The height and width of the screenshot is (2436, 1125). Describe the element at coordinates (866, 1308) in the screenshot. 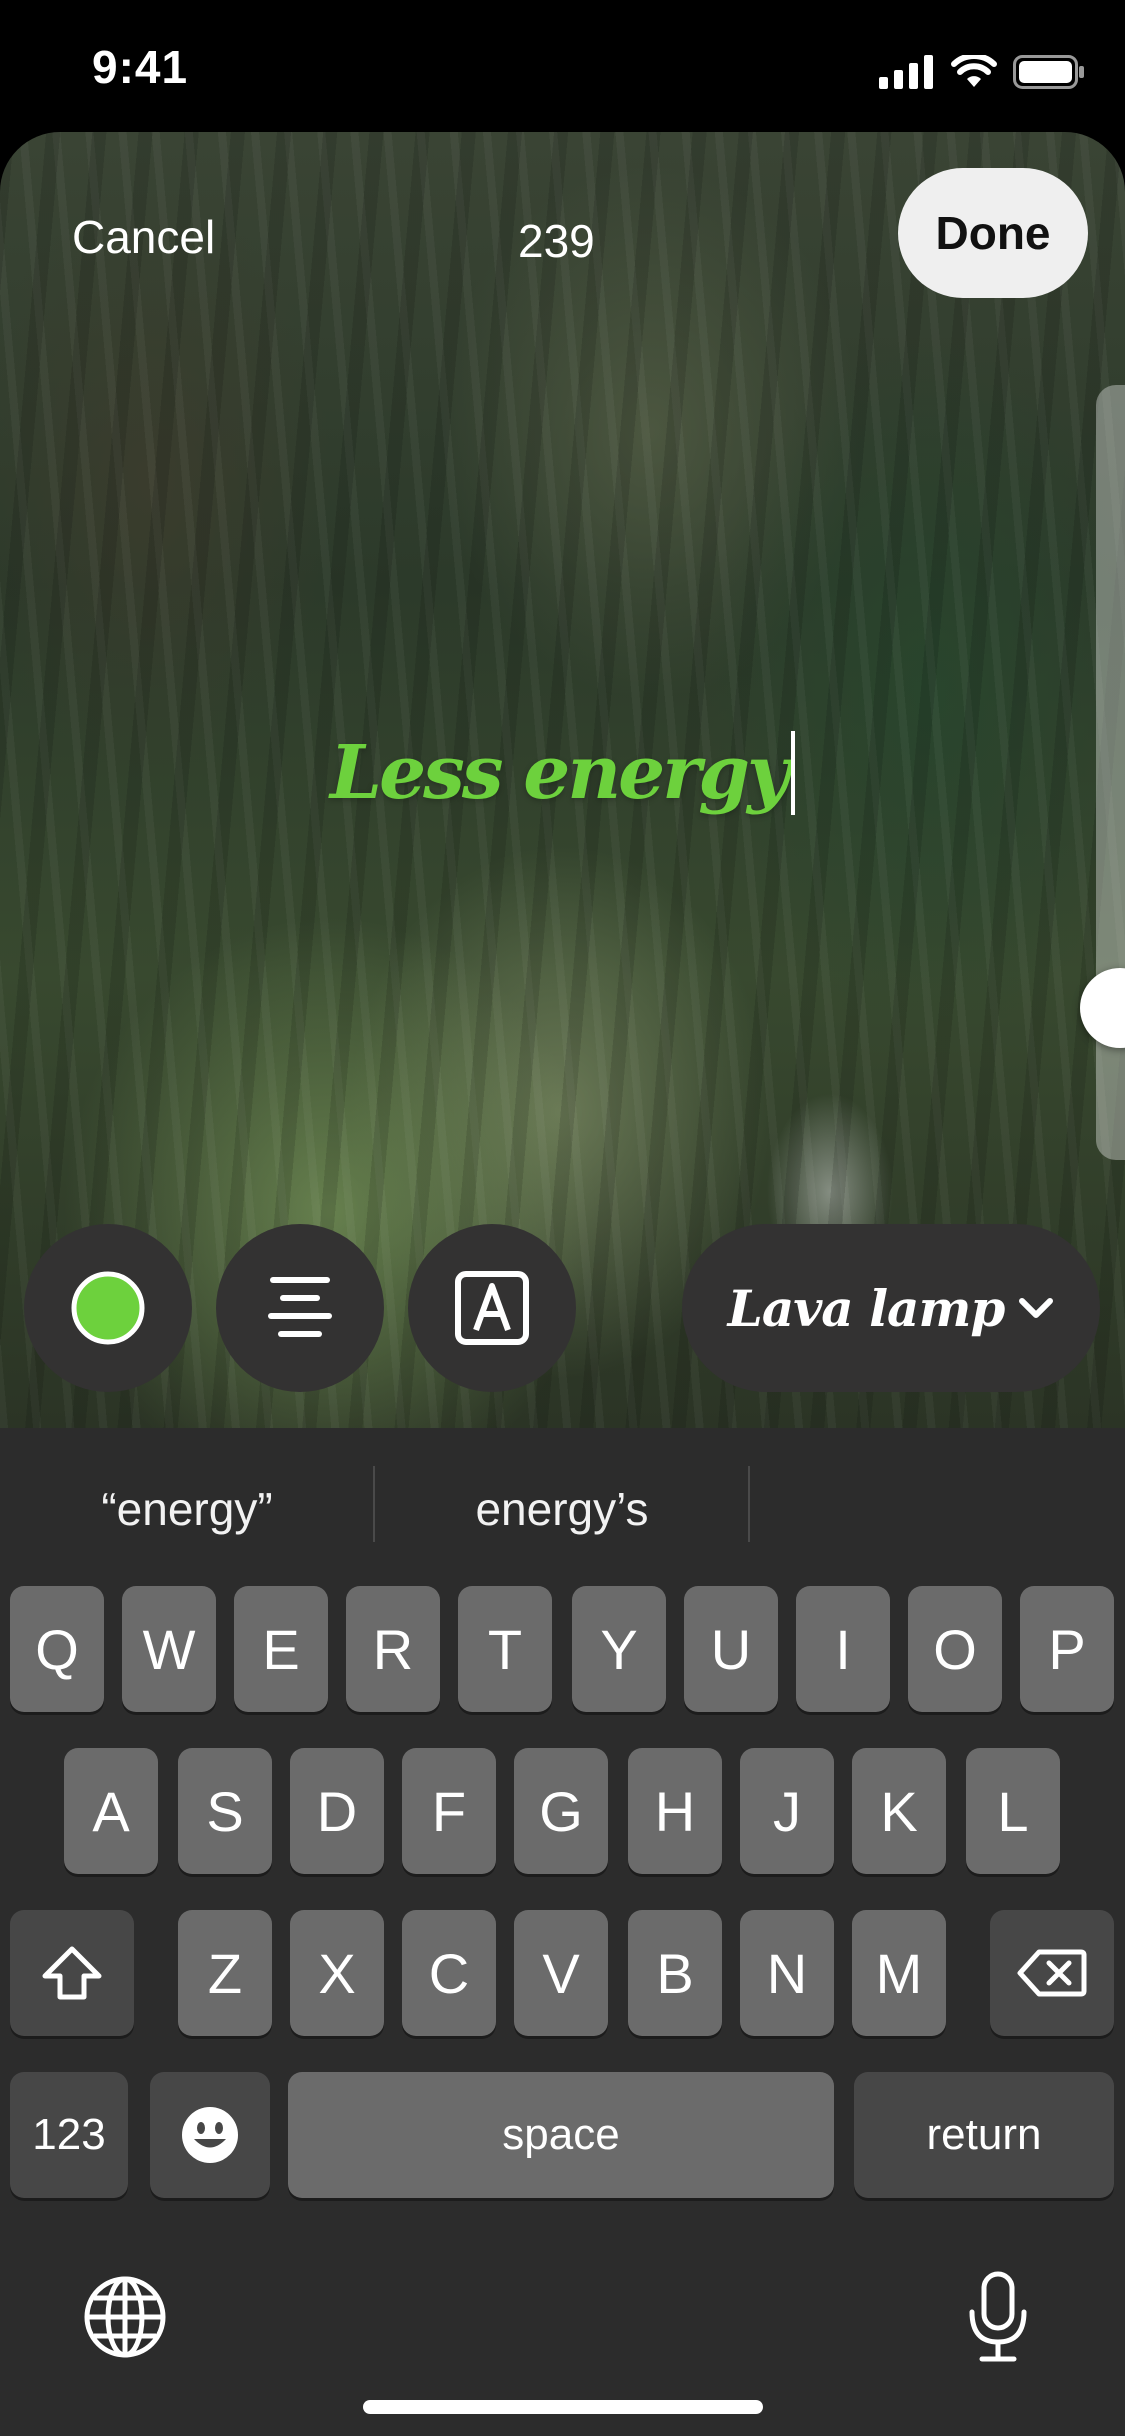

I see `font-name: Lava lamp` at that location.